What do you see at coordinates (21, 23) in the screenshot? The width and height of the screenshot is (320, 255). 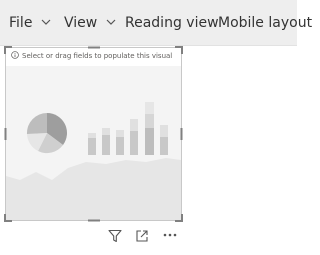 I see `file-menu-label: File` at bounding box center [21, 23].